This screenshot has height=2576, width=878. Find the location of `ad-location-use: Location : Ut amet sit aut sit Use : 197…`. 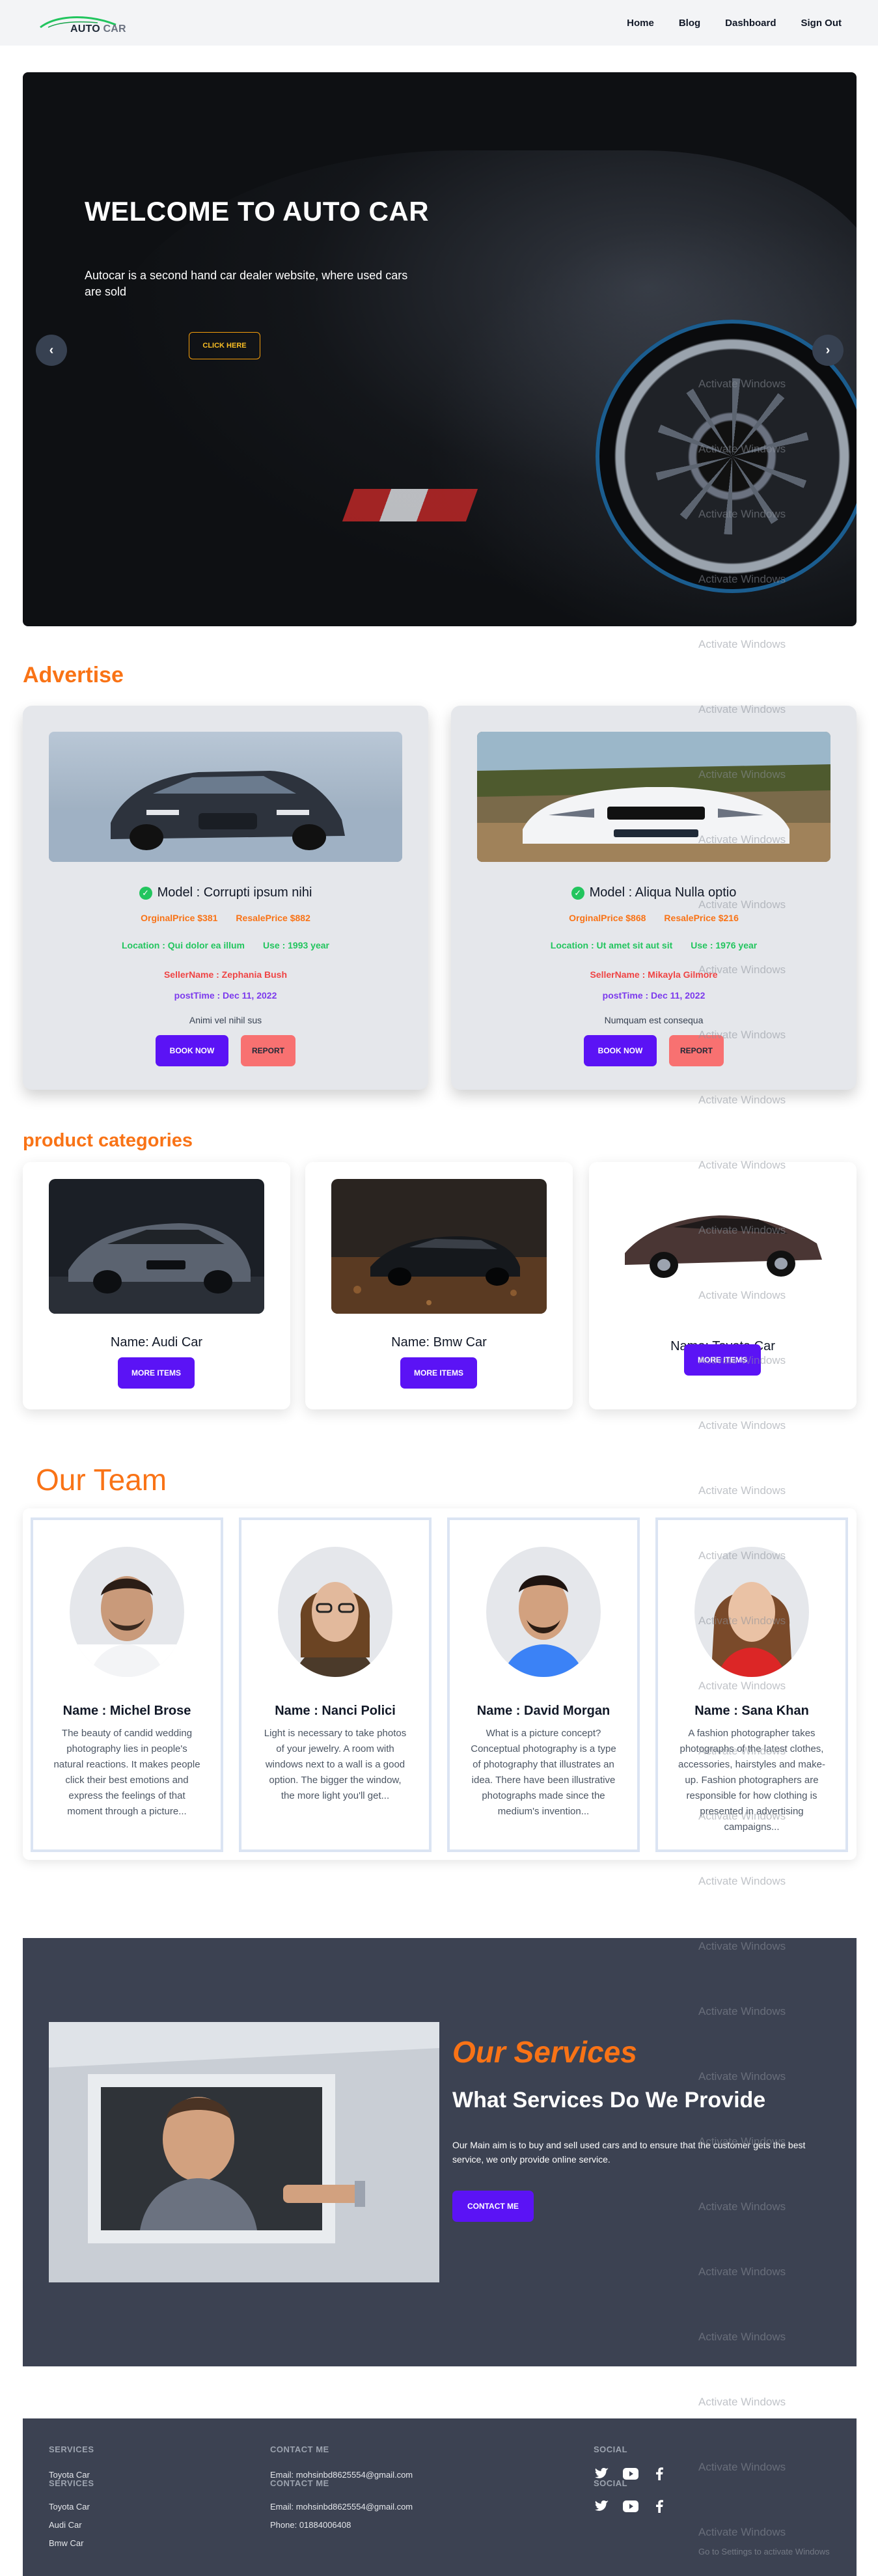

ad-location-use: Location : Ut amet sit aut sit Use : 197… is located at coordinates (654, 945).